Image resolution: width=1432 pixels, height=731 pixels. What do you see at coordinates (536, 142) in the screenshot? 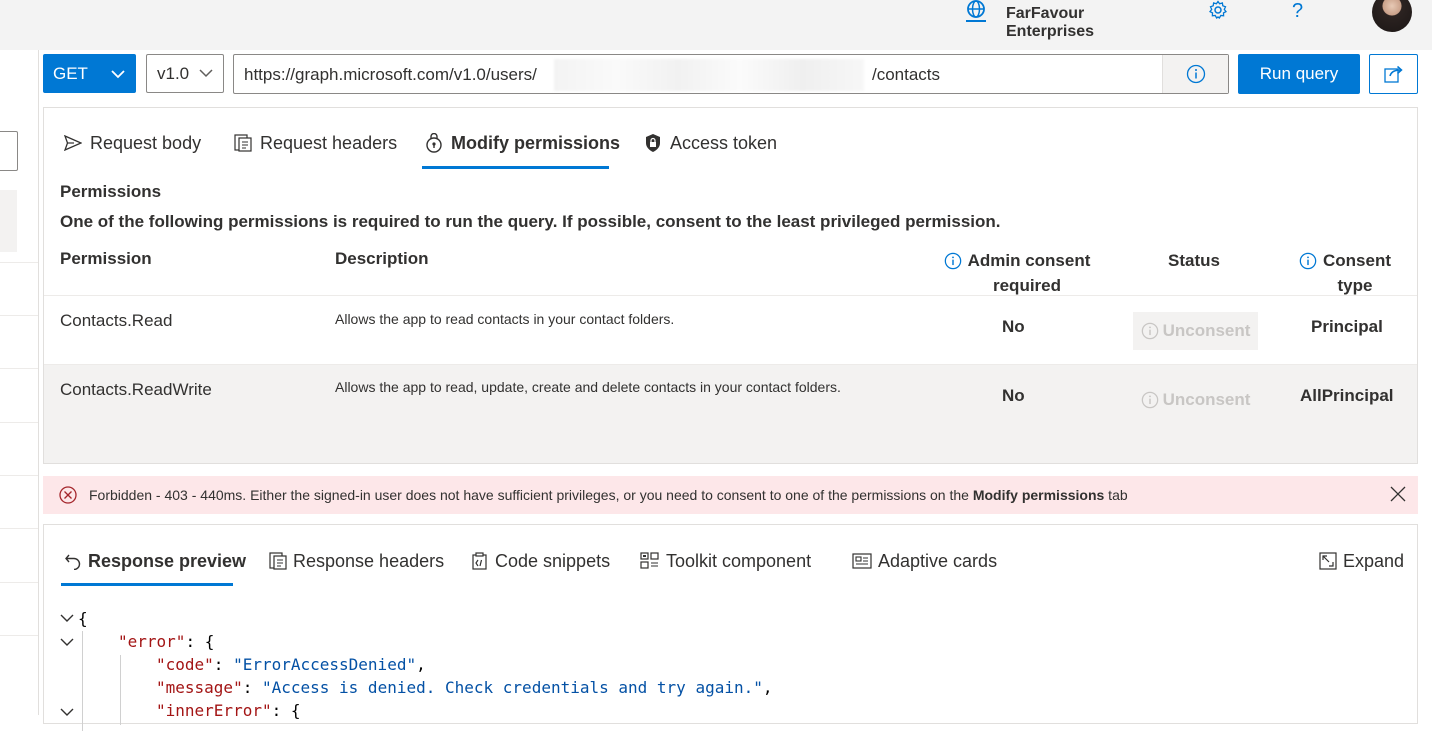
I see `tab-label: Modify permissions` at bounding box center [536, 142].